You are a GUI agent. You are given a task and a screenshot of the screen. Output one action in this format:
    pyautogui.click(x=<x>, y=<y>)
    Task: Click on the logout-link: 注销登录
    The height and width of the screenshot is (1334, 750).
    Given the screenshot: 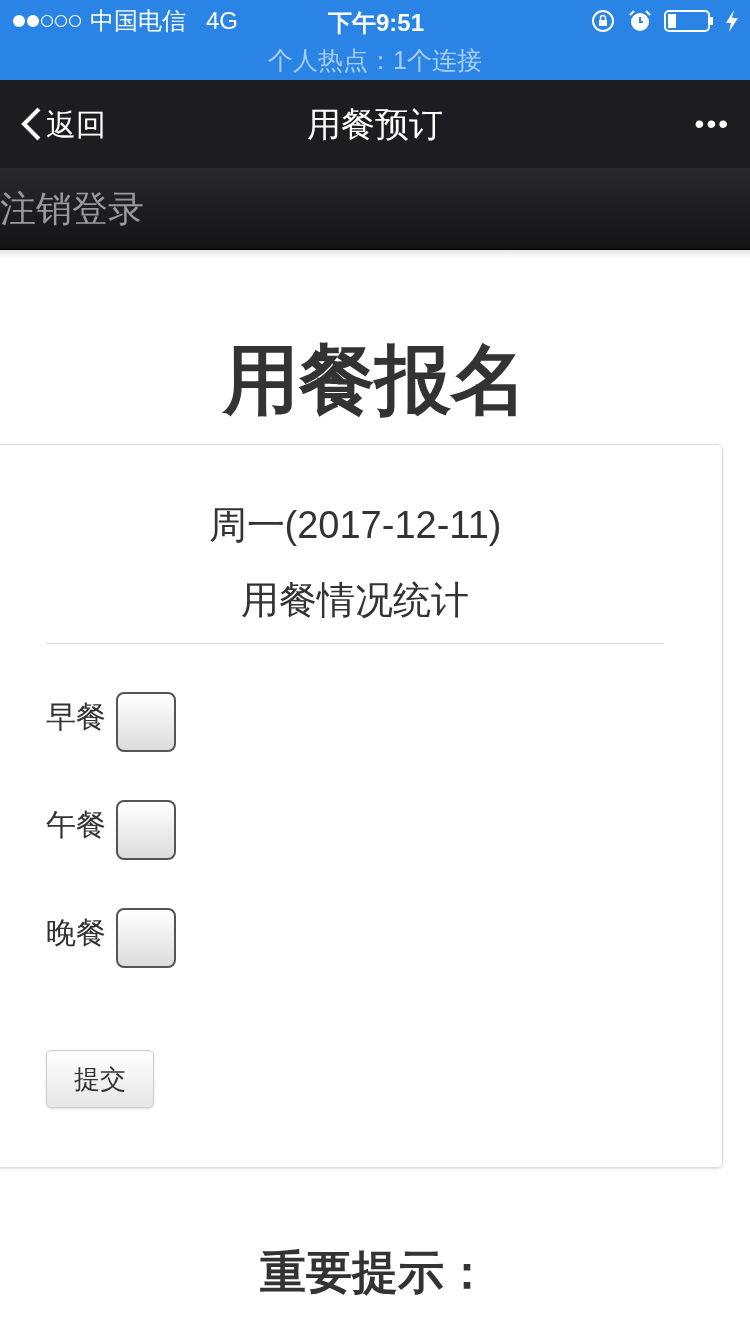 What is the action you would take?
    pyautogui.click(x=72, y=208)
    